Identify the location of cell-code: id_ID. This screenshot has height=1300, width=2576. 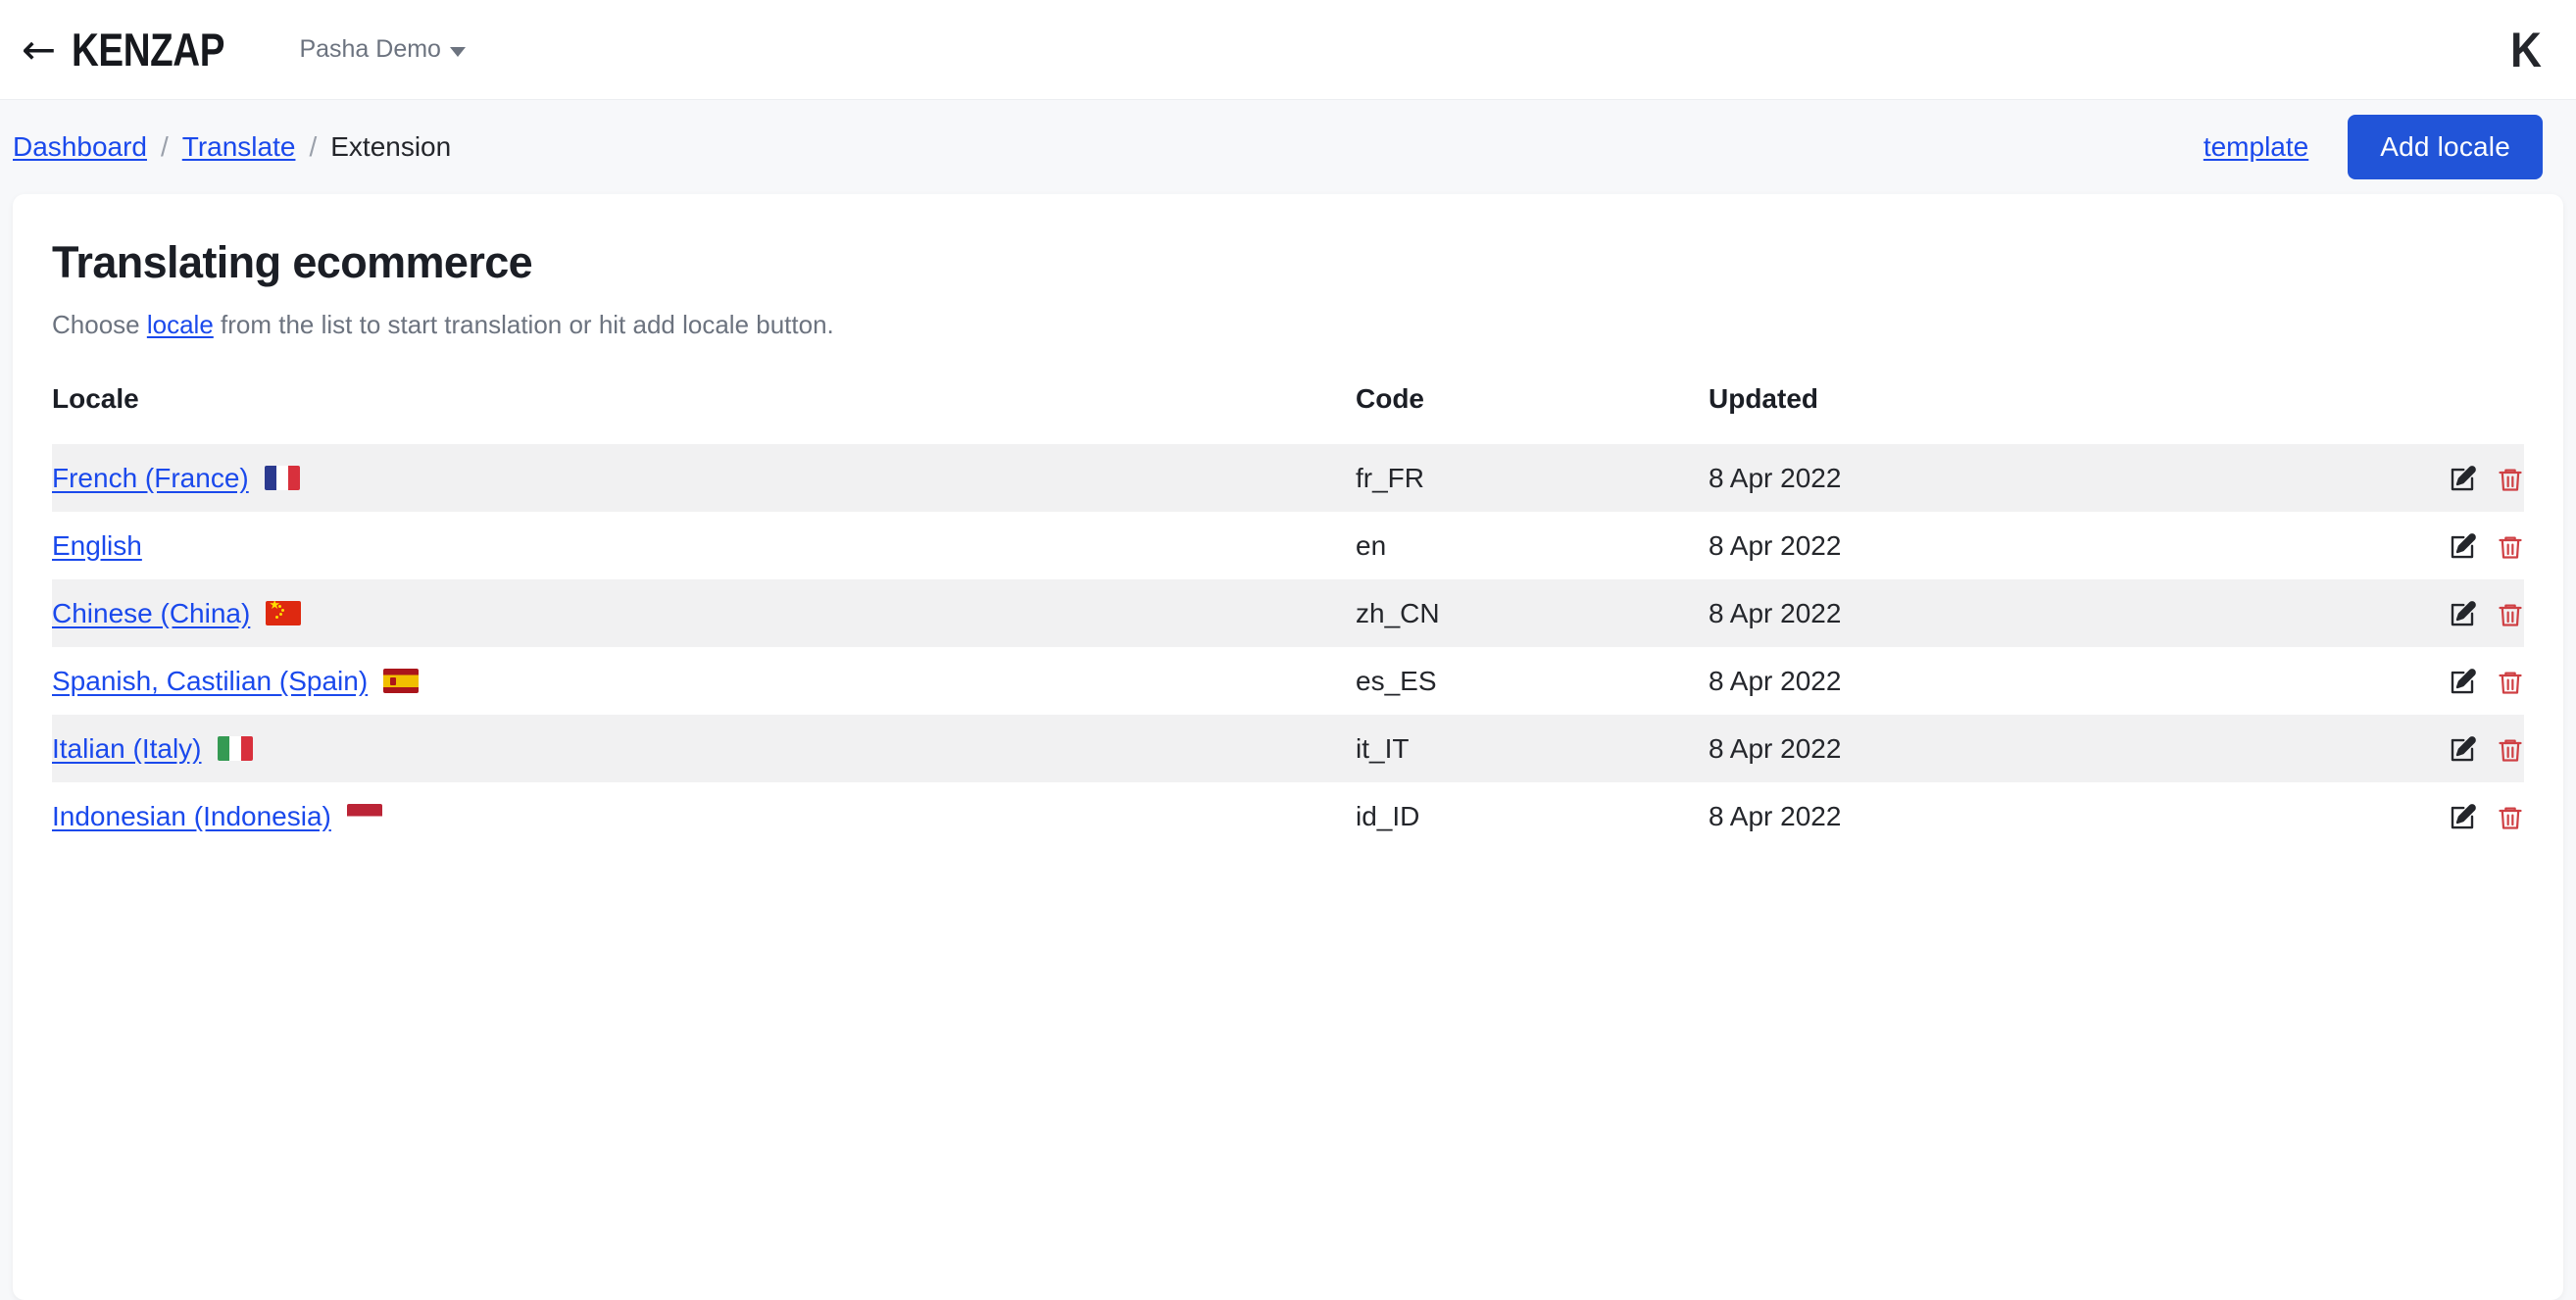
(1388, 815).